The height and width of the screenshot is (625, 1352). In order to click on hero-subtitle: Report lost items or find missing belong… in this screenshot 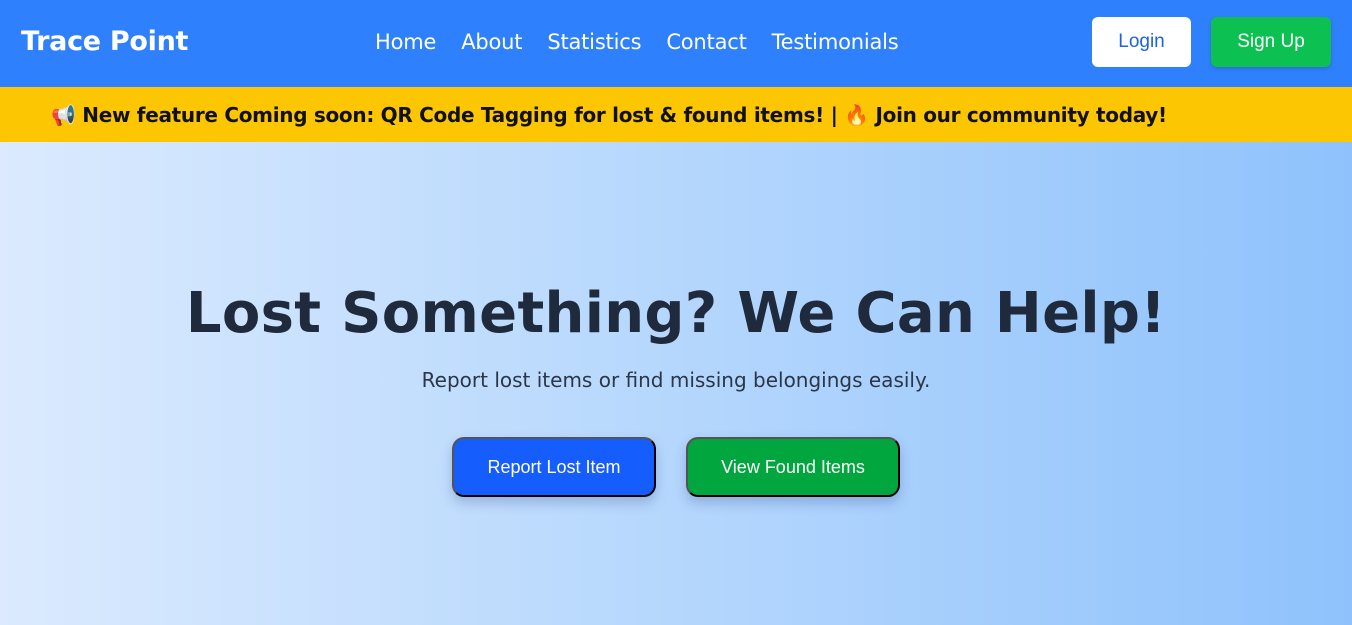, I will do `click(676, 380)`.